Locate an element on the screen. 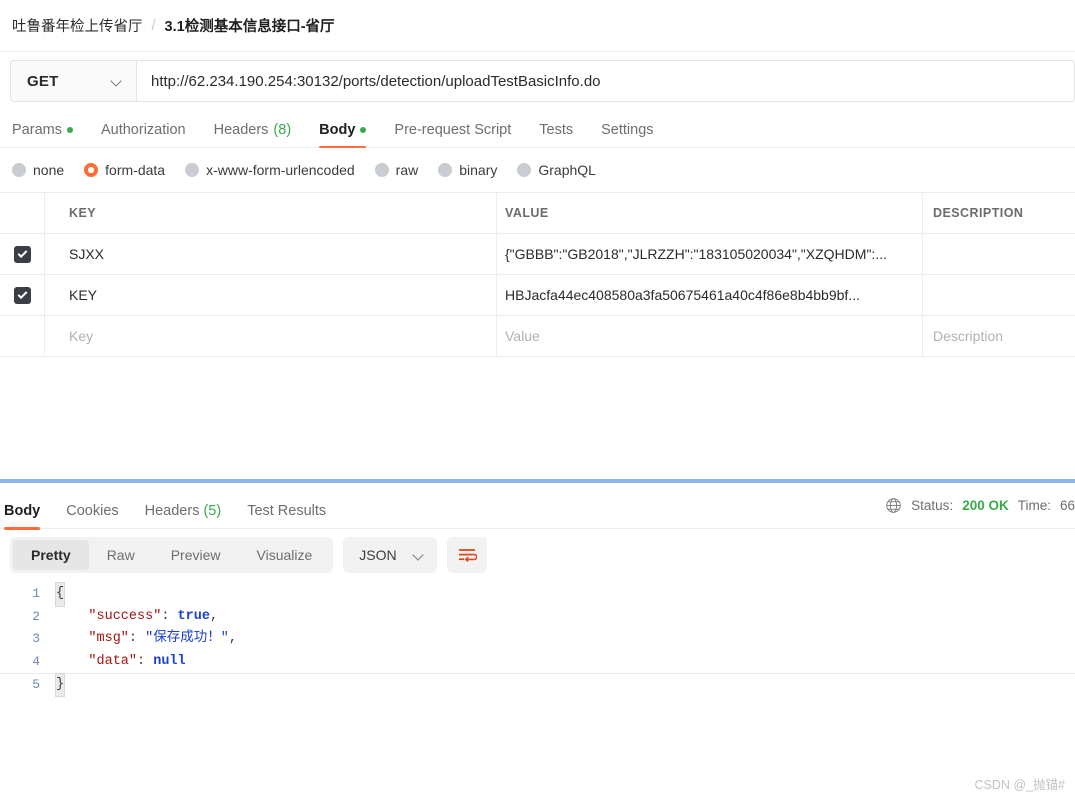 The image size is (1075, 803). body-type-graphql: GraphQL is located at coordinates (556, 170).